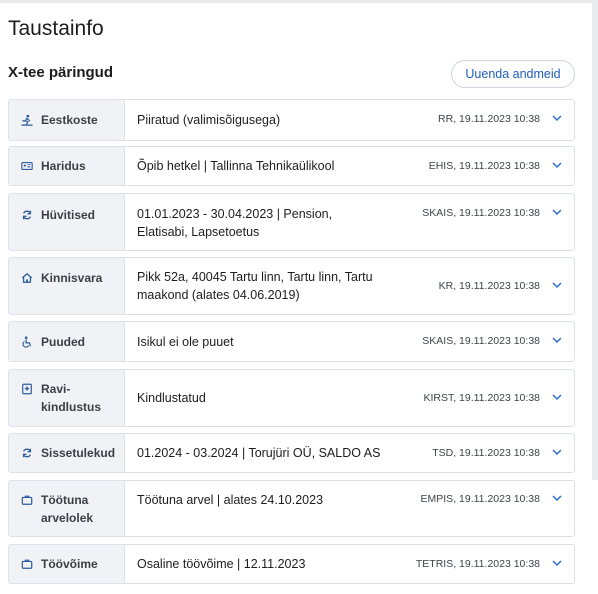 Image resolution: width=598 pixels, height=594 pixels. I want to click on refresh-data-button: Uuenda andmeid, so click(513, 74).